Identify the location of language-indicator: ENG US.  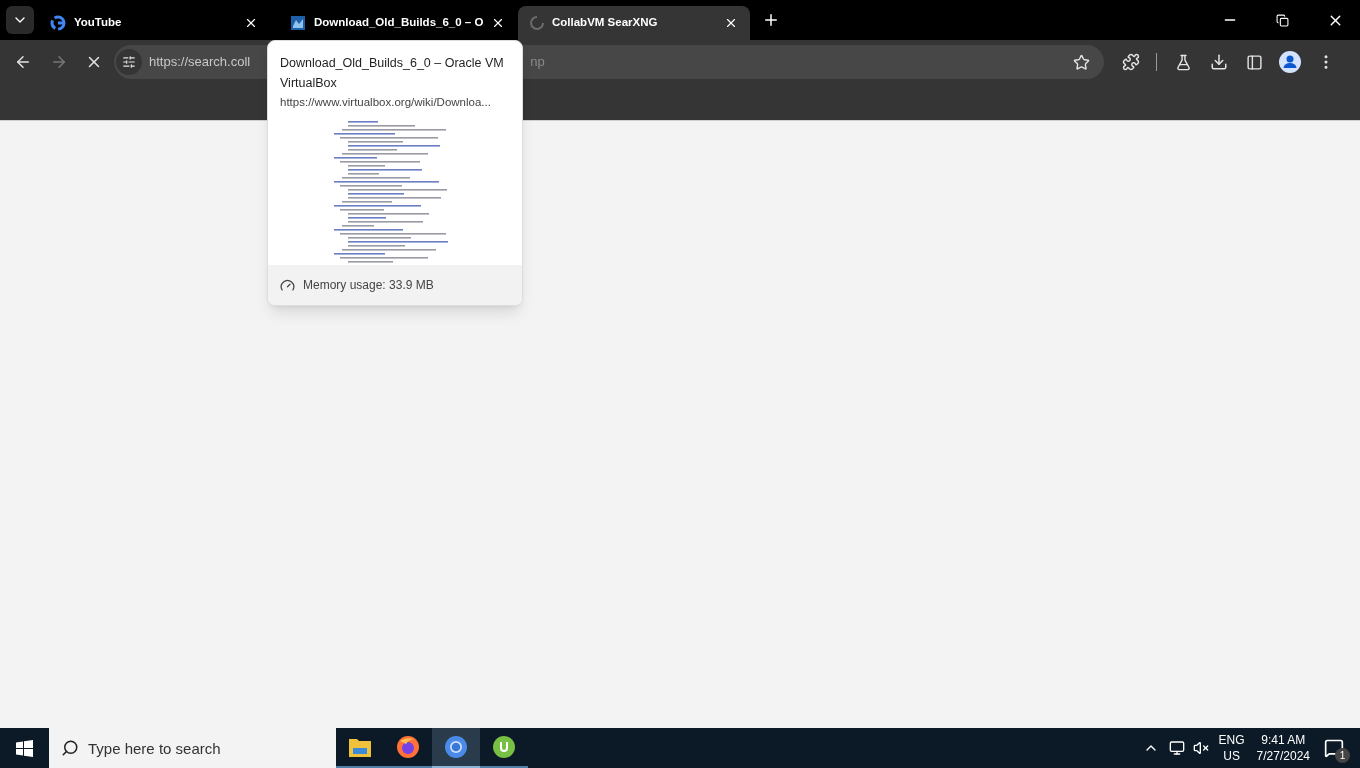
(1231, 748).